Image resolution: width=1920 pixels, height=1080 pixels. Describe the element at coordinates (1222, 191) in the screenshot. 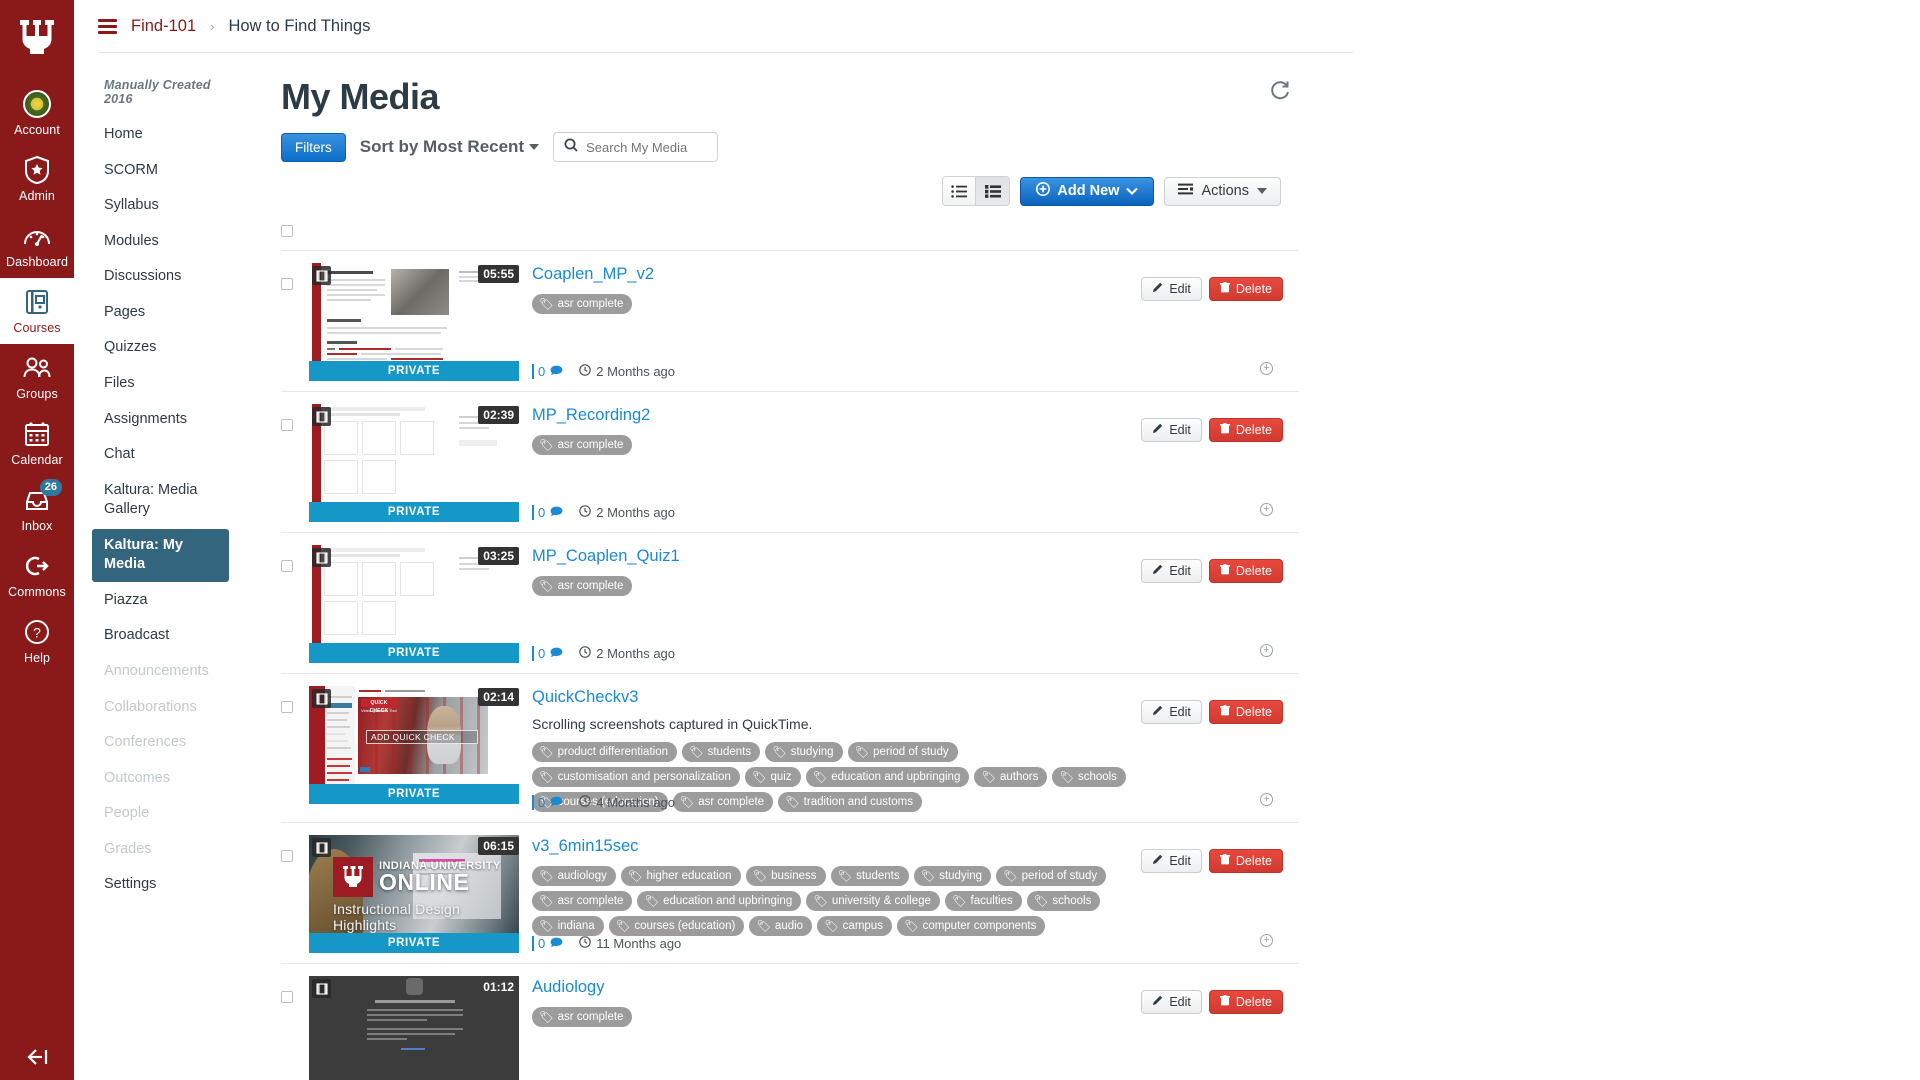

I see `actions-button: Actions` at that location.